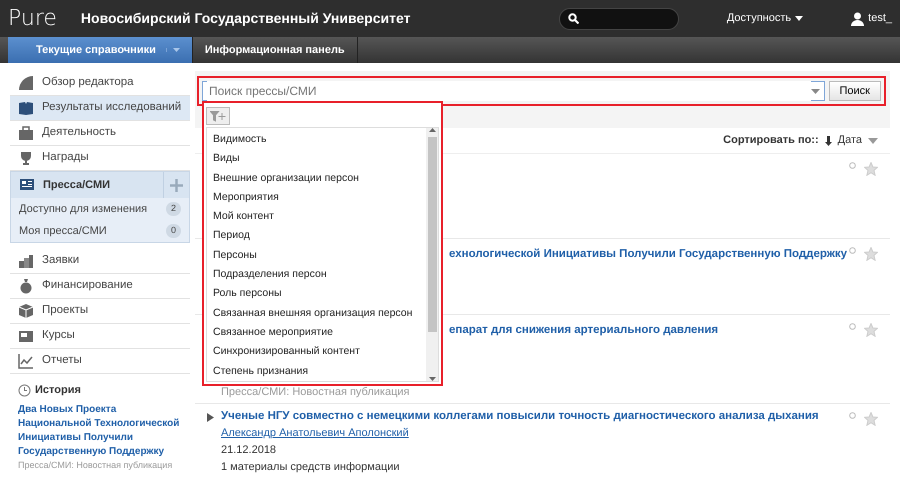 The height and width of the screenshot is (478, 900). What do you see at coordinates (249, 450) in the screenshot?
I see `result-date: 21.12.2018` at bounding box center [249, 450].